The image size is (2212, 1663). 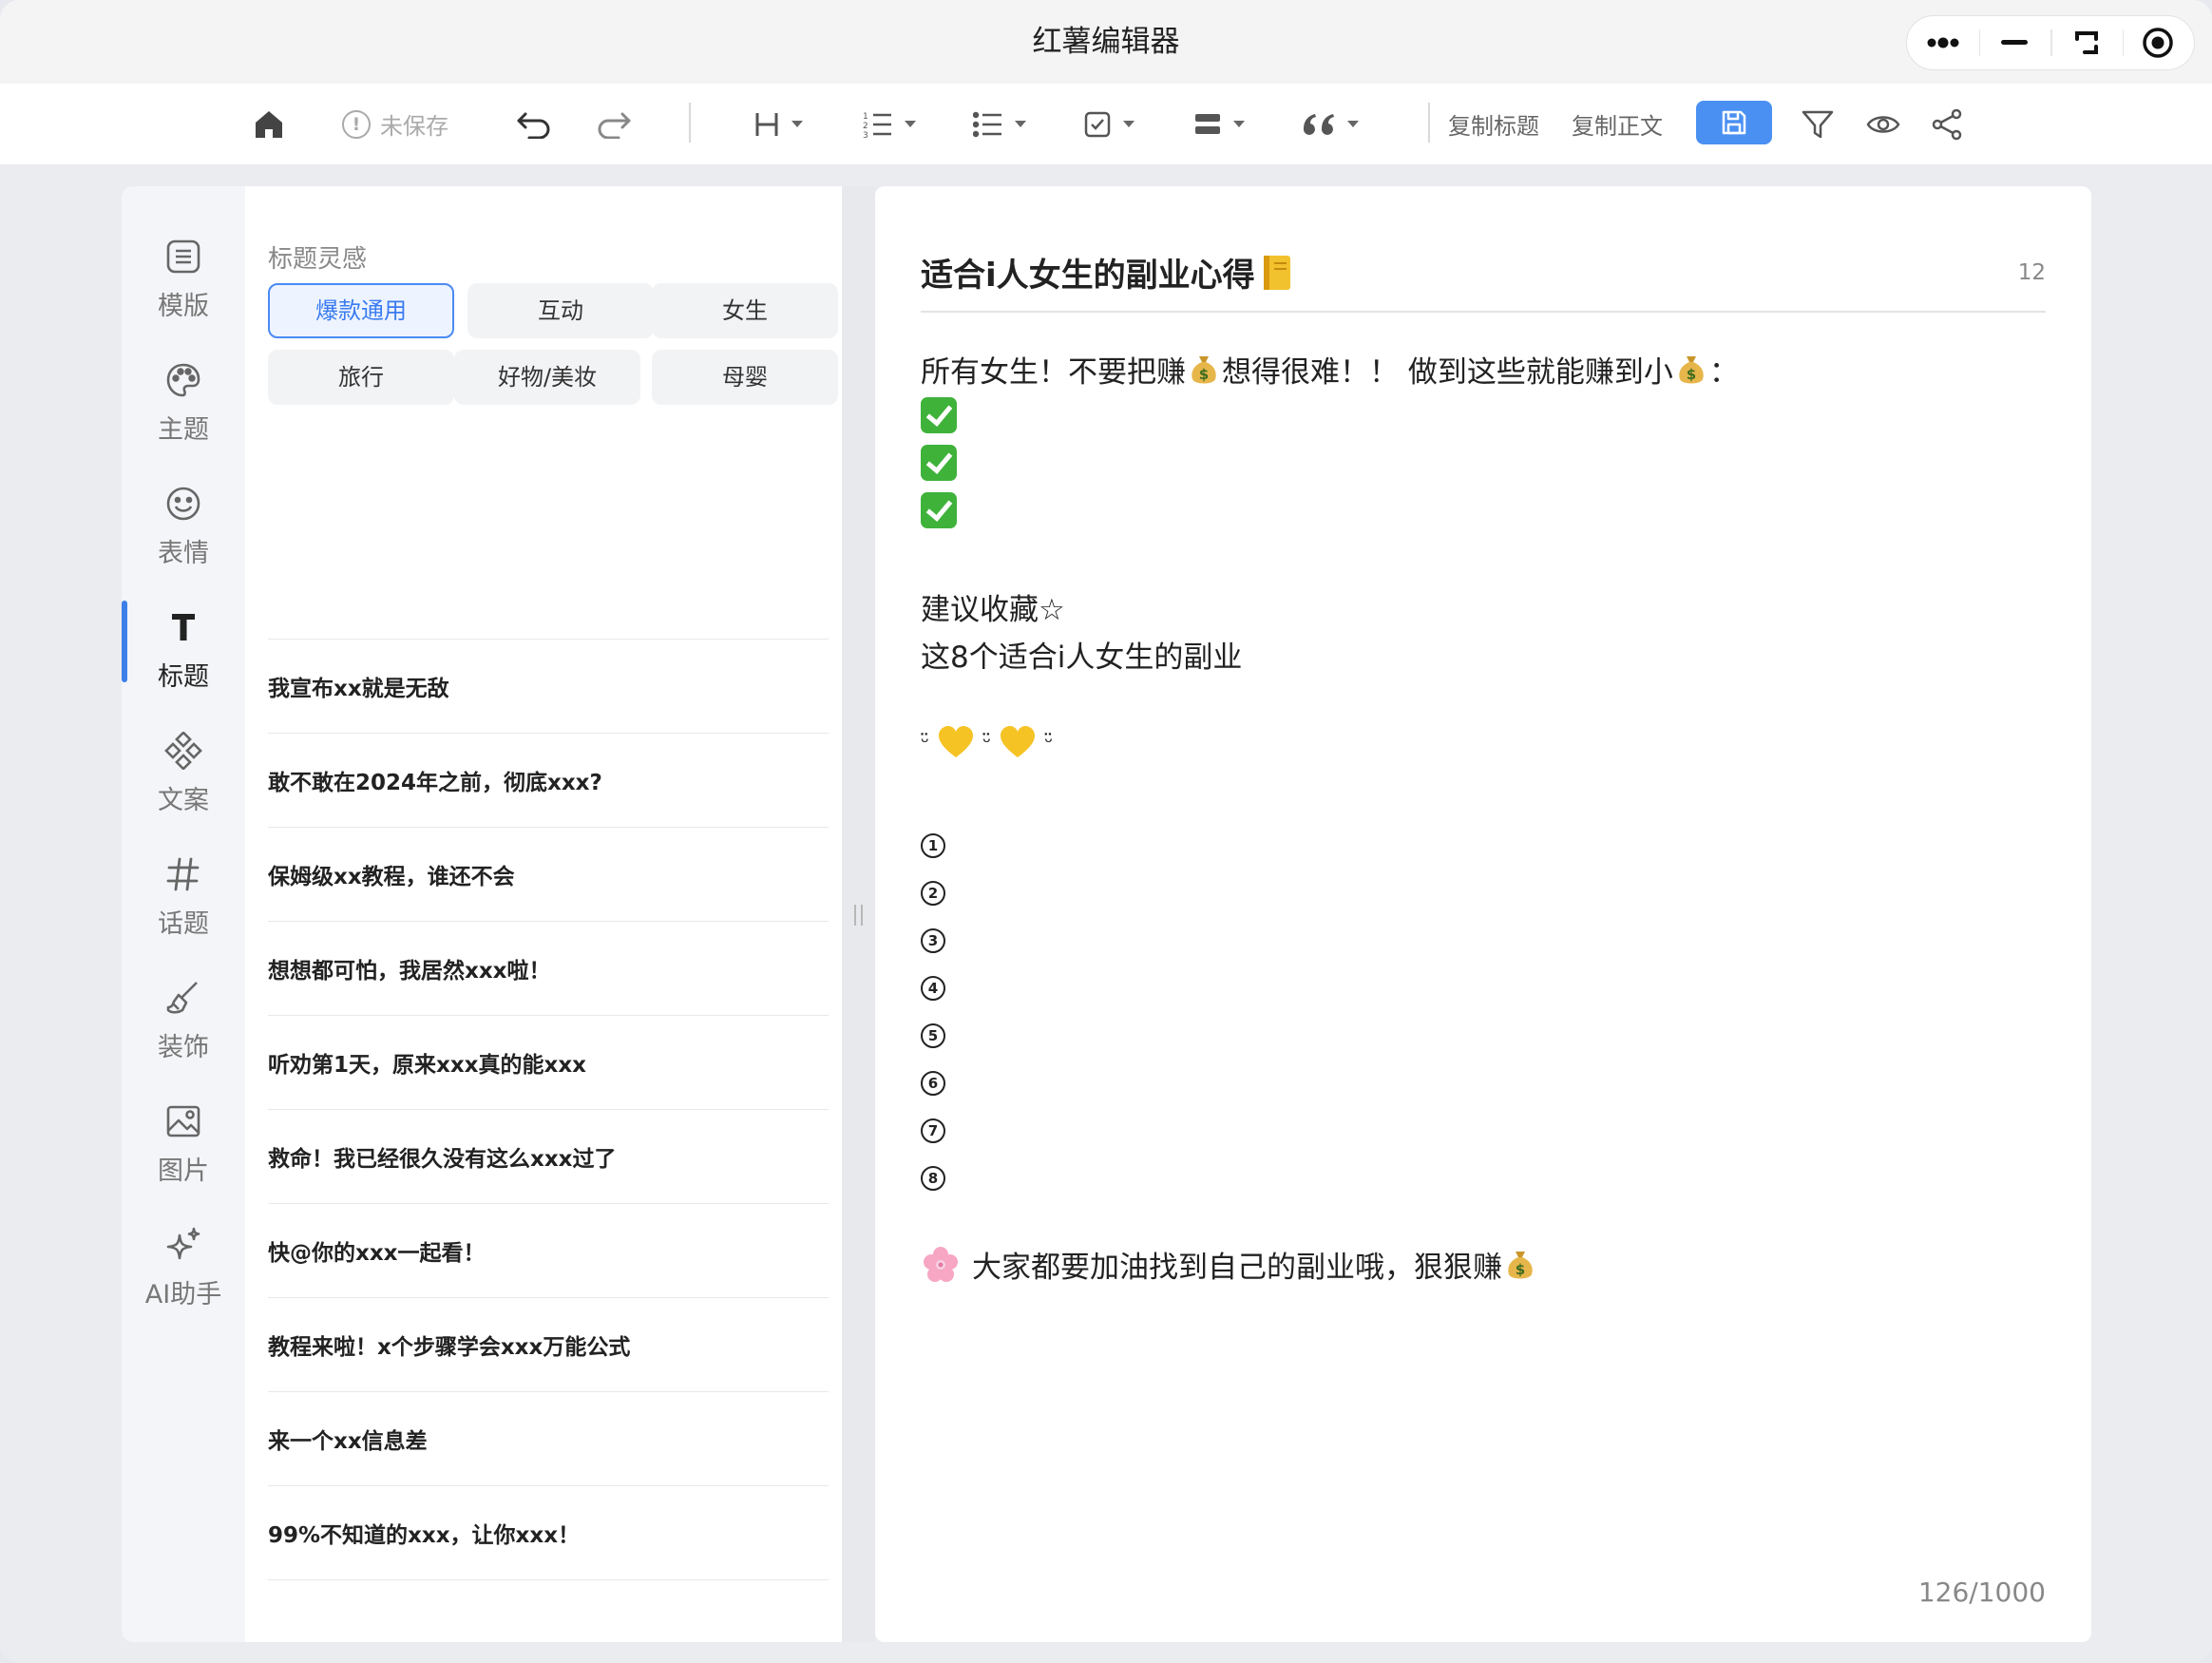 I want to click on svg-text: 1, so click(x=865, y=117).